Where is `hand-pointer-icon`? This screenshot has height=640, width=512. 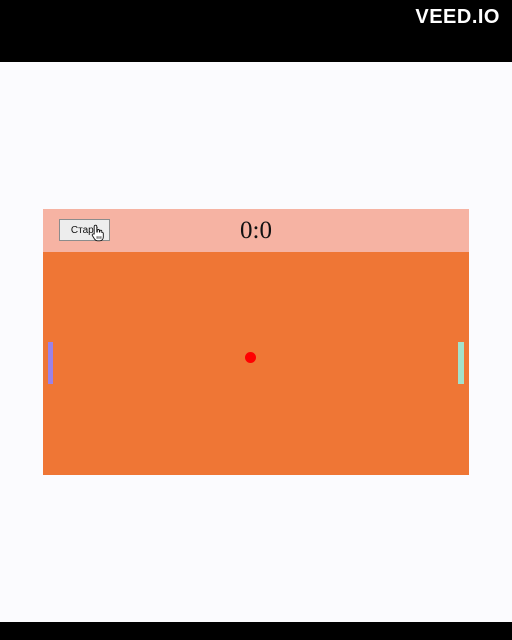
hand-pointer-icon is located at coordinates (97, 233).